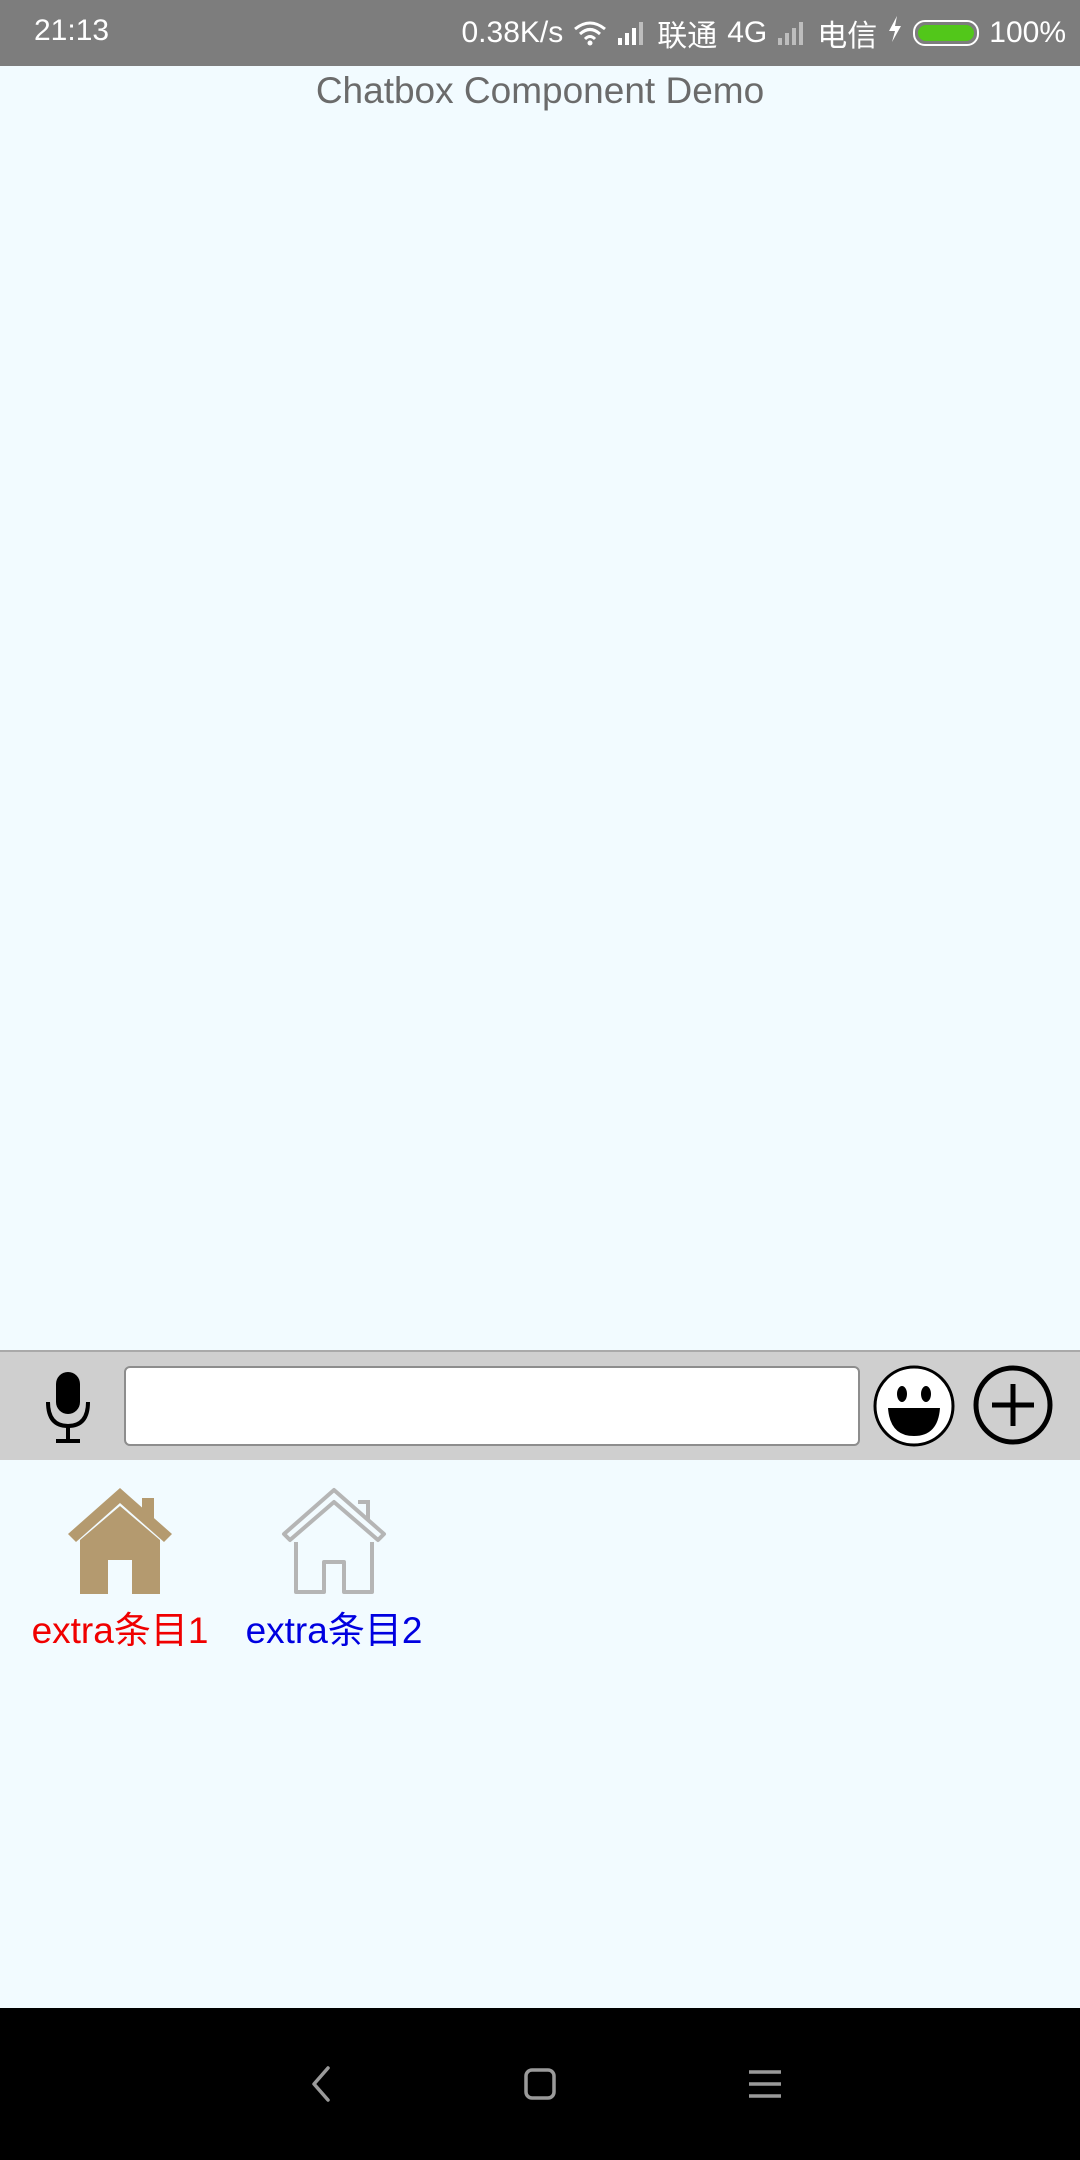 Image resolution: width=1080 pixels, height=2160 pixels. What do you see at coordinates (590, 33) in the screenshot?
I see `wifi-icon` at bounding box center [590, 33].